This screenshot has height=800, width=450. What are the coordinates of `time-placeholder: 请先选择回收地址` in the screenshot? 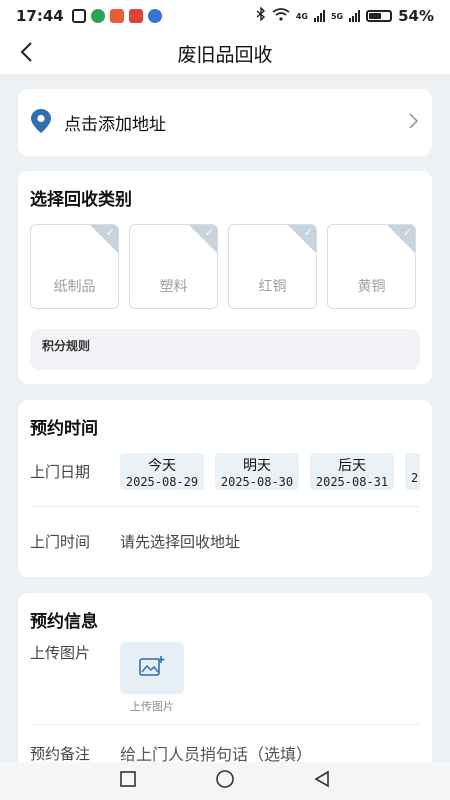 It's located at (180, 542).